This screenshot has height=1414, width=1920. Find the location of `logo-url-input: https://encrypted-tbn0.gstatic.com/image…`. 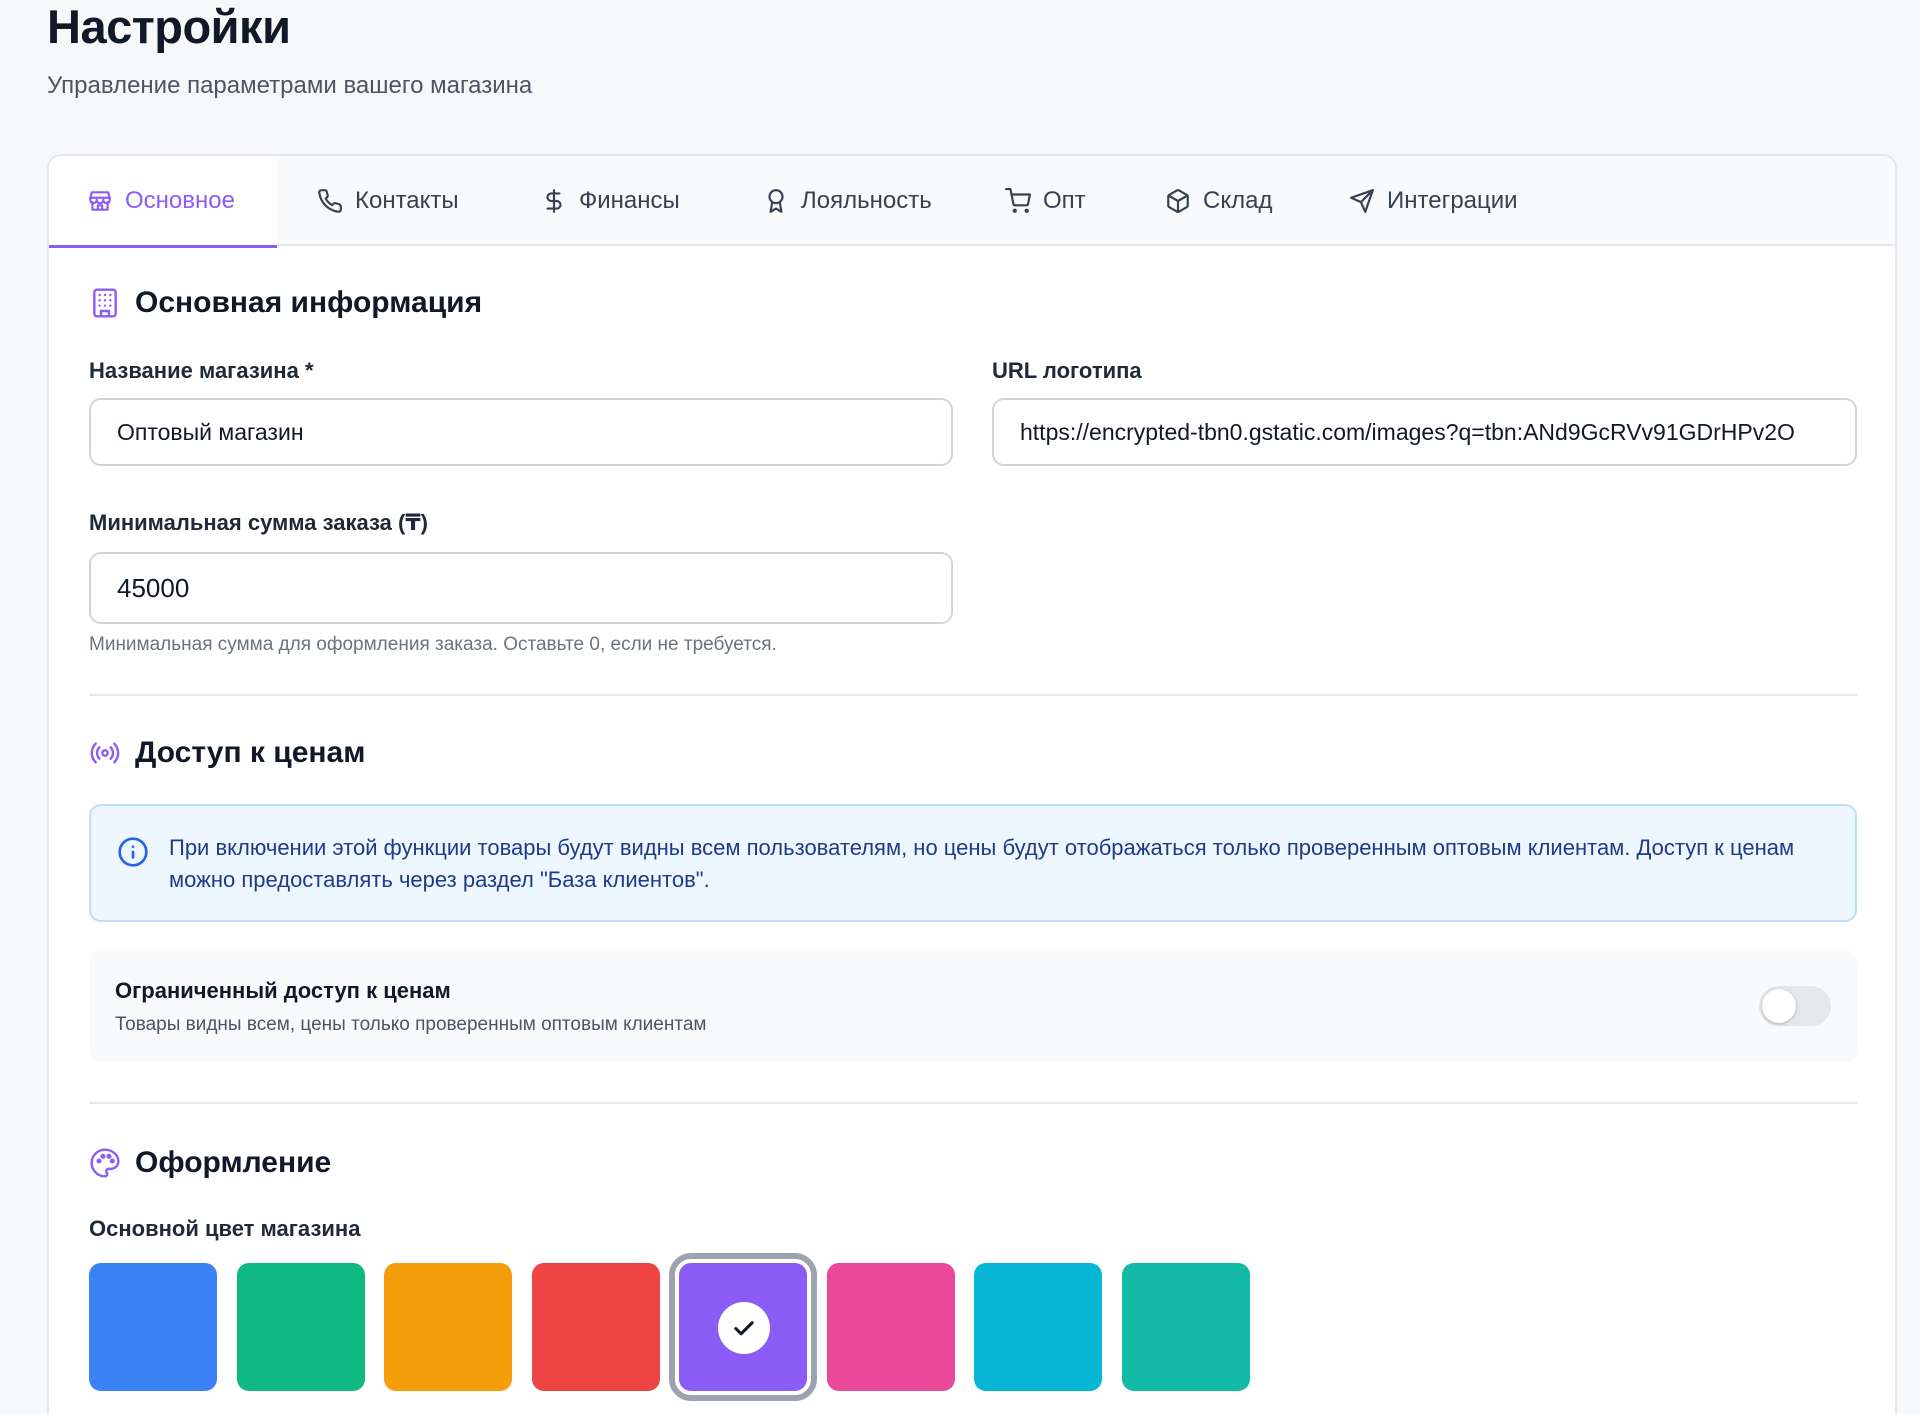

logo-url-input: https://encrypted-tbn0.gstatic.com/image… is located at coordinates (1424, 432).